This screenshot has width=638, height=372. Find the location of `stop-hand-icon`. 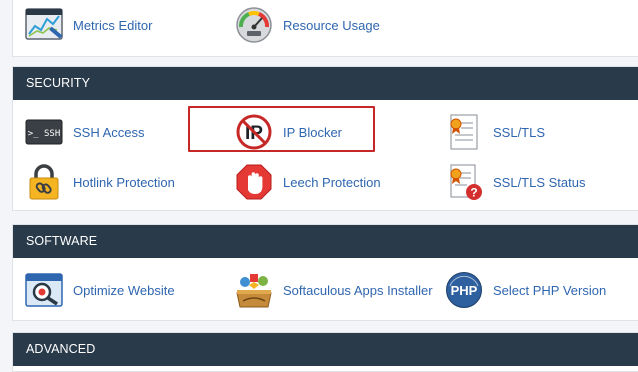

stop-hand-icon is located at coordinates (254, 182).